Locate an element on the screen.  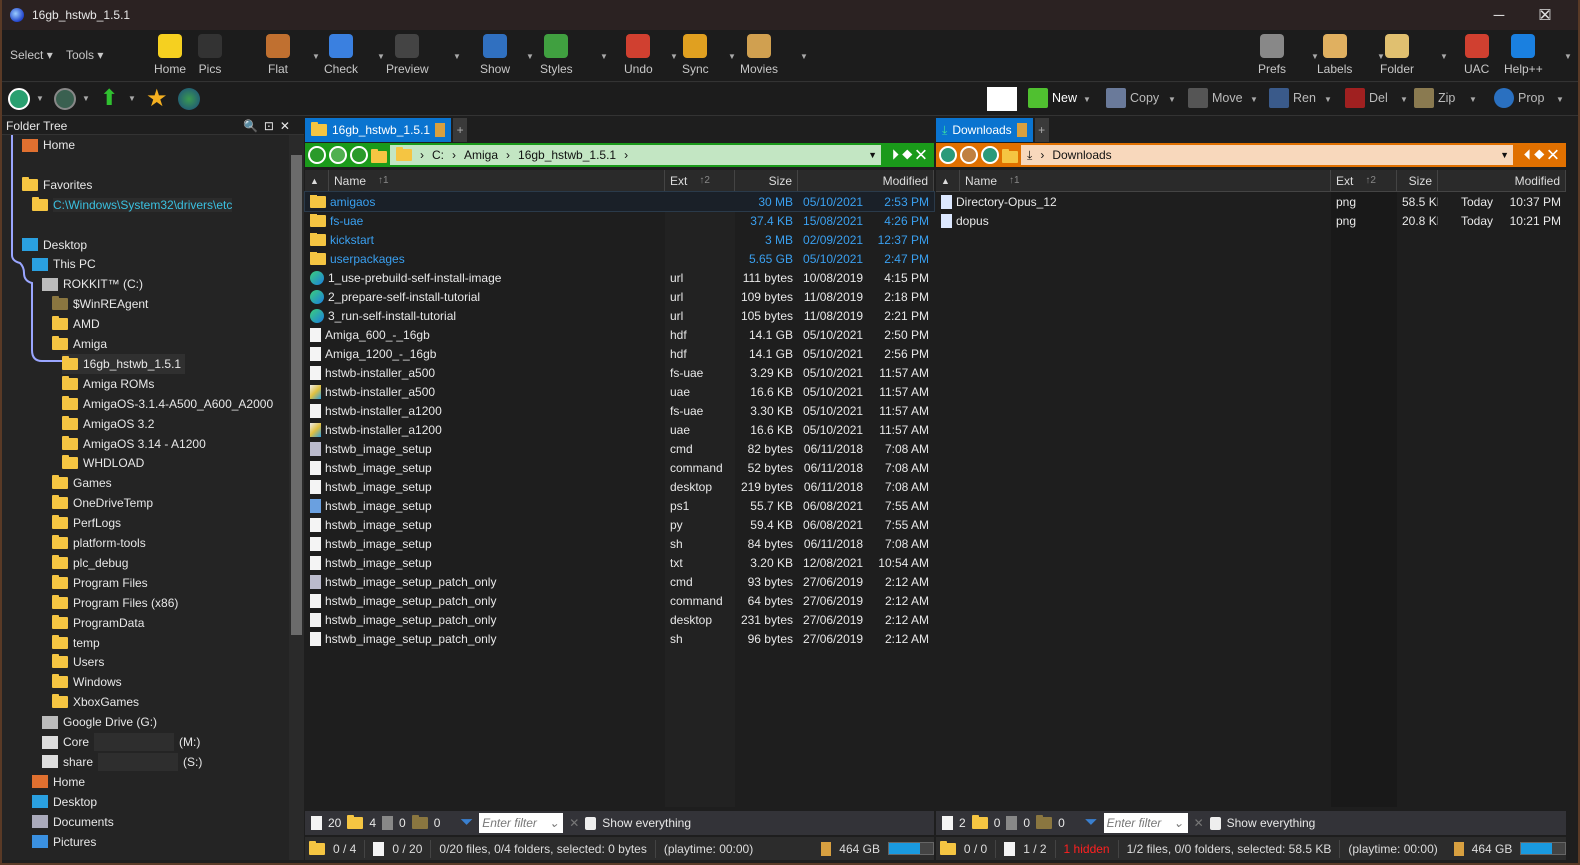
tree-item: Games is located at coordinates (82, 483).